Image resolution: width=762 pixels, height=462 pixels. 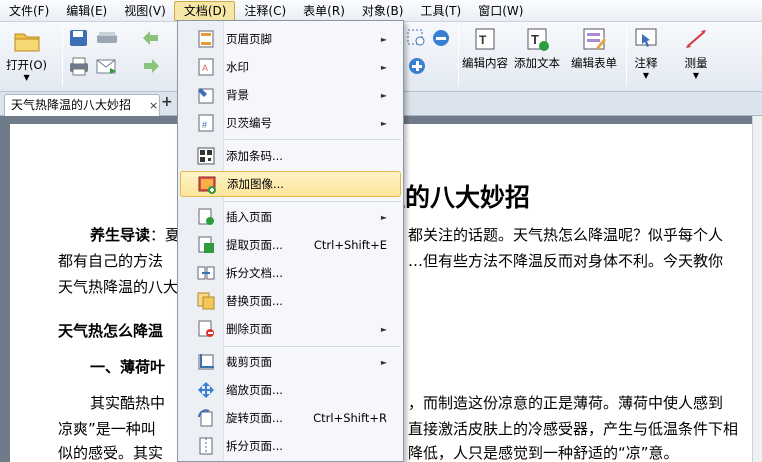 What do you see at coordinates (107, 429) in the screenshot?
I see `doc-paragraph-line: 凉爽”是一种叫` at bounding box center [107, 429].